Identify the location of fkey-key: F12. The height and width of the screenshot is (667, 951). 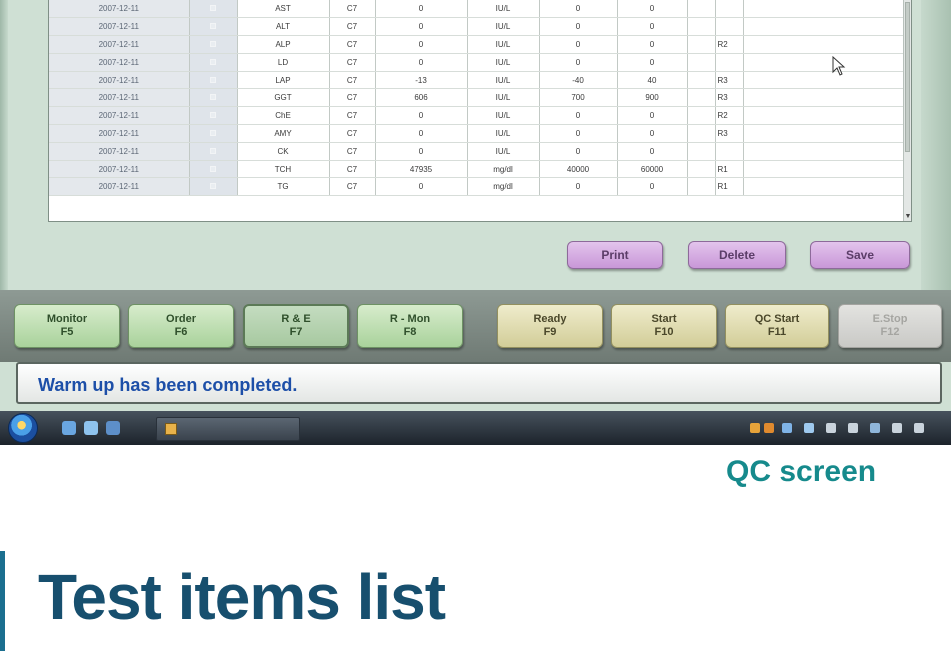
(890, 332).